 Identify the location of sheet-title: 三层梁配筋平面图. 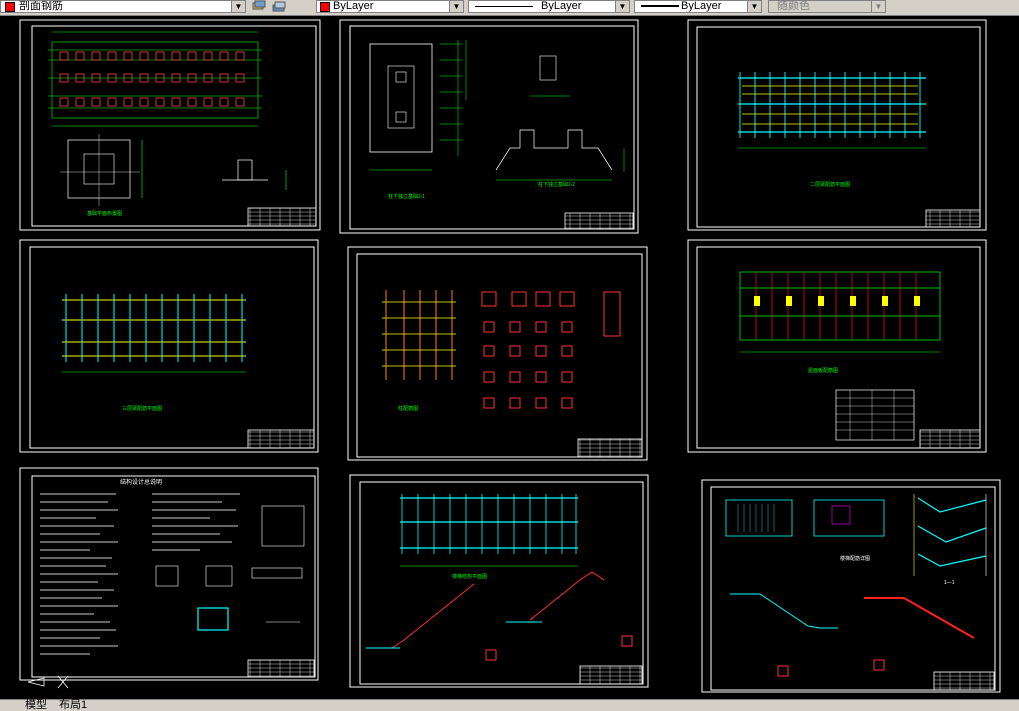
(142, 408).